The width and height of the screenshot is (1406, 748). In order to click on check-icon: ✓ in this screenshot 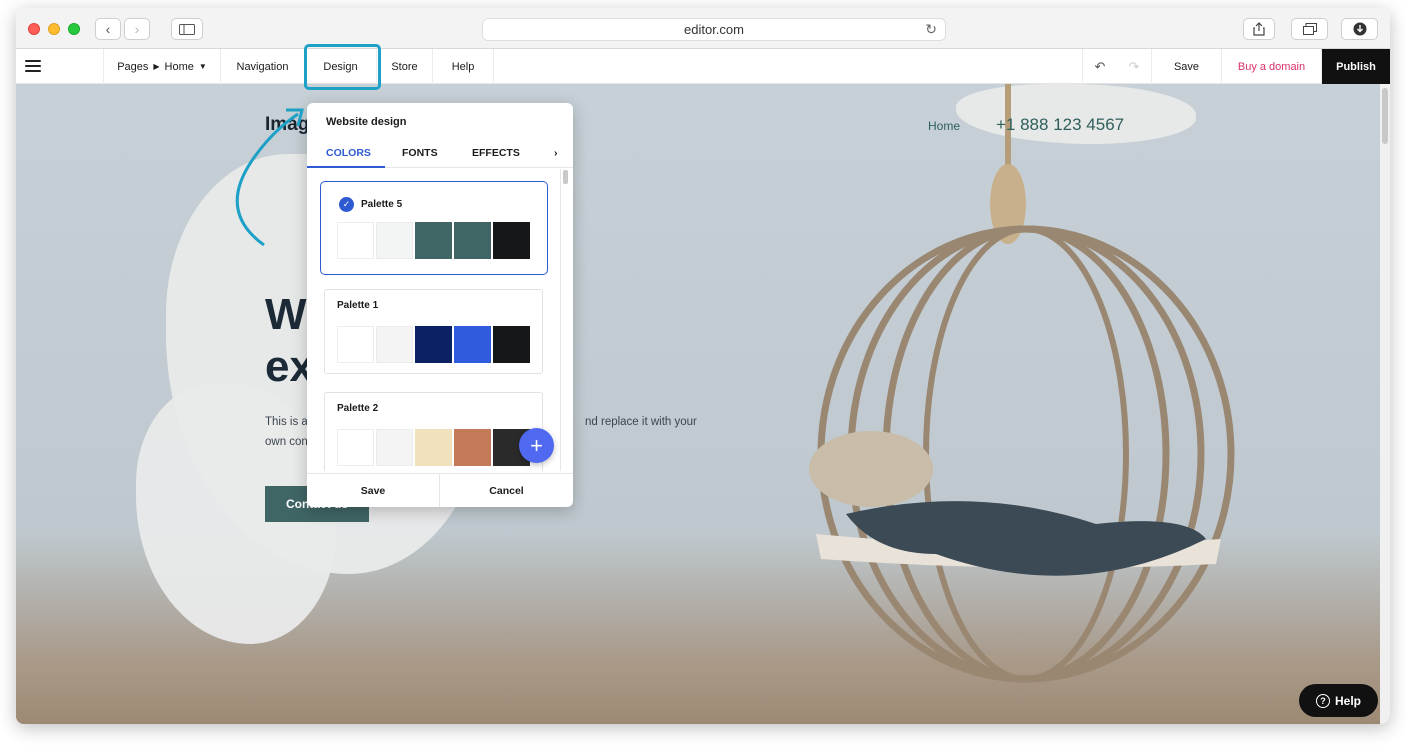, I will do `click(346, 204)`.